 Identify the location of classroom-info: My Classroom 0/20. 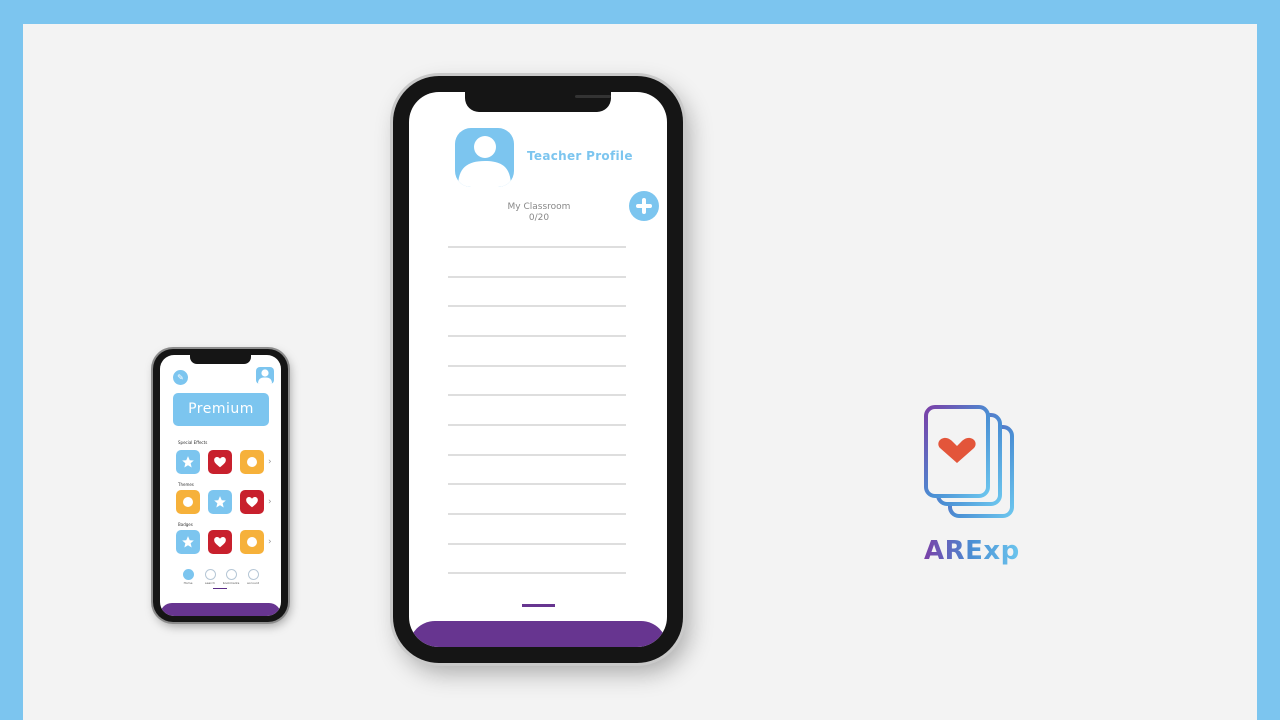
(539, 213).